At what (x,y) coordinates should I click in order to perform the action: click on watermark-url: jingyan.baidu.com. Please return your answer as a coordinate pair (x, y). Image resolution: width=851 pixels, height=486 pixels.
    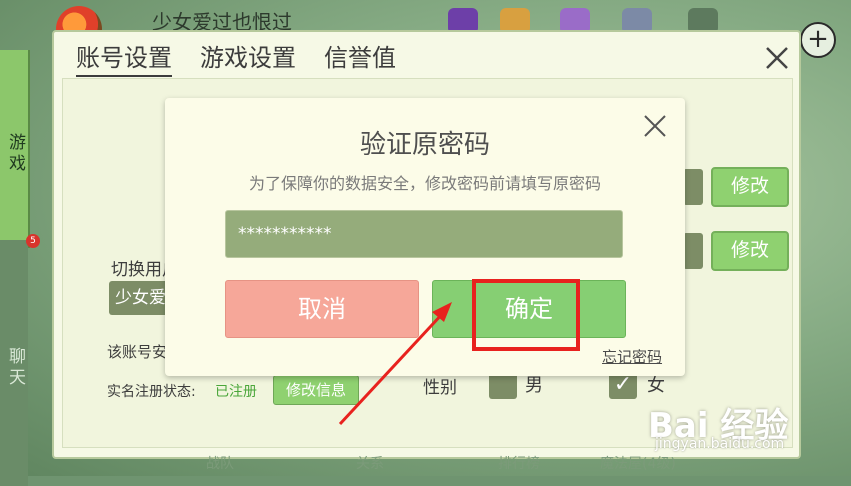
    Looking at the image, I should click on (720, 444).